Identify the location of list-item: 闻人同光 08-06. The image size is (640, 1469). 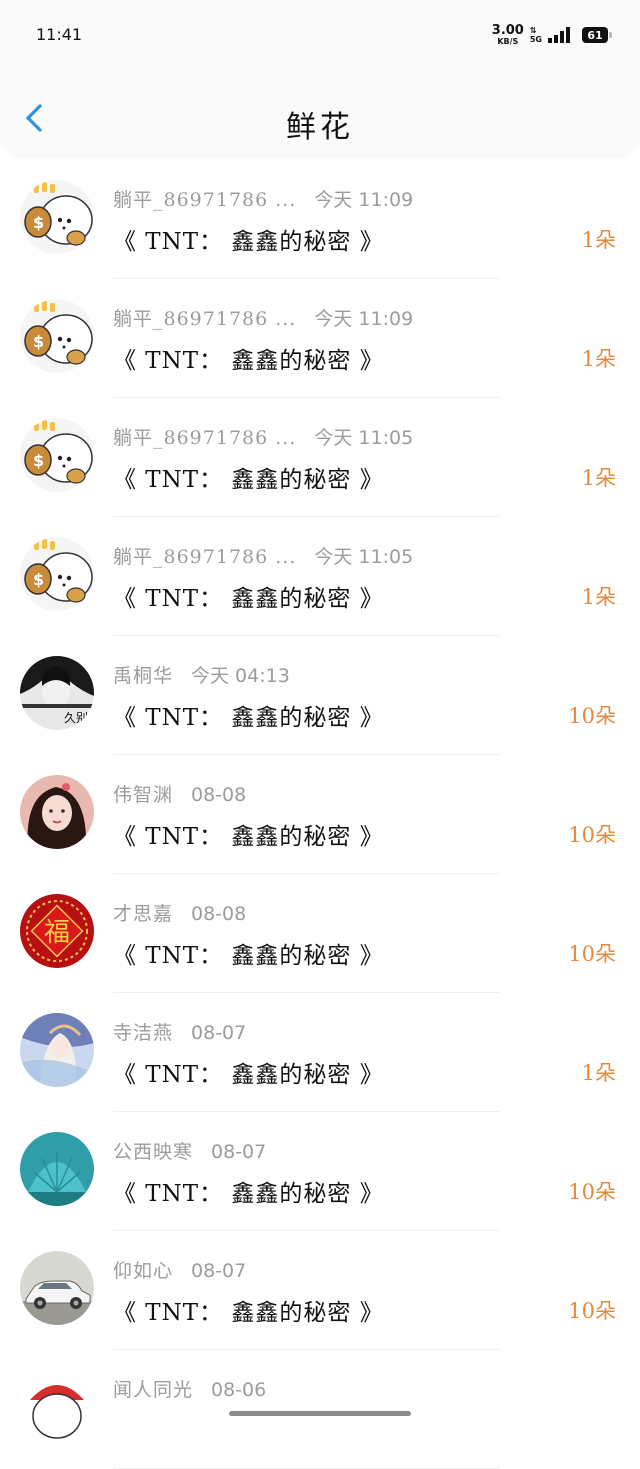
(320, 1409).